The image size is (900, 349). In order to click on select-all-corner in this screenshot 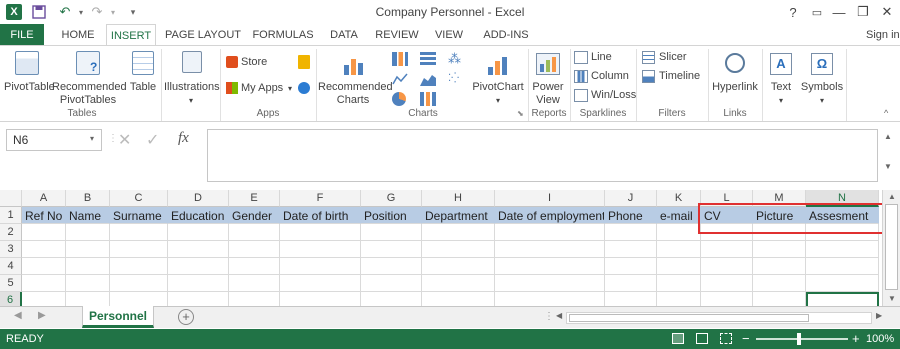, I will do `click(11, 198)`.